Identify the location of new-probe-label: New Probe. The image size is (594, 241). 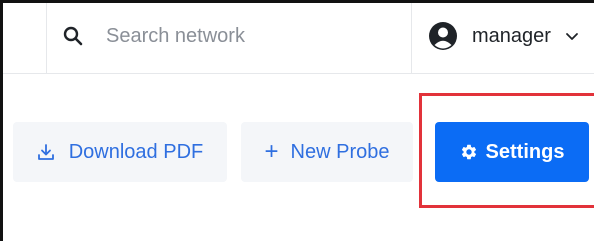
(340, 151).